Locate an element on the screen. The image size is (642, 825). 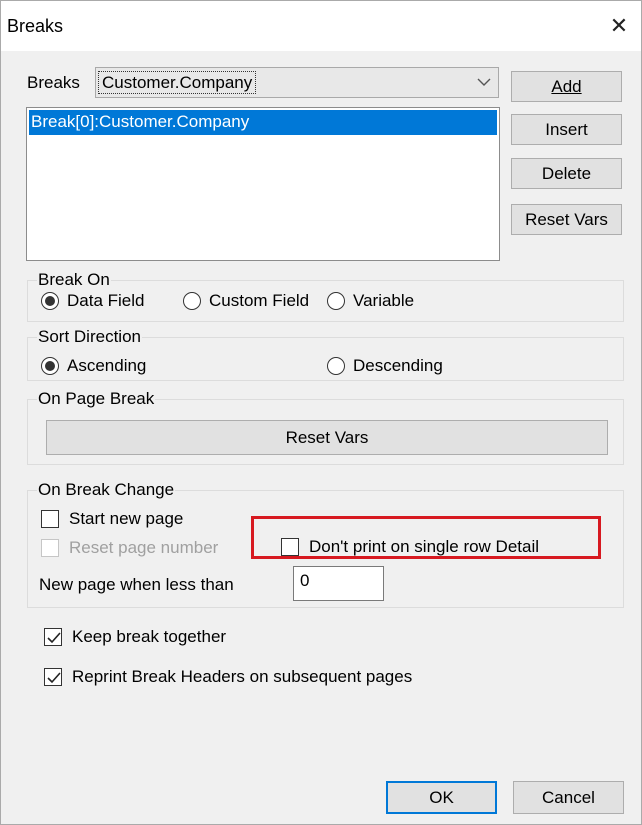
reset-vars-page-break-button: Reset Vars is located at coordinates (327, 437).